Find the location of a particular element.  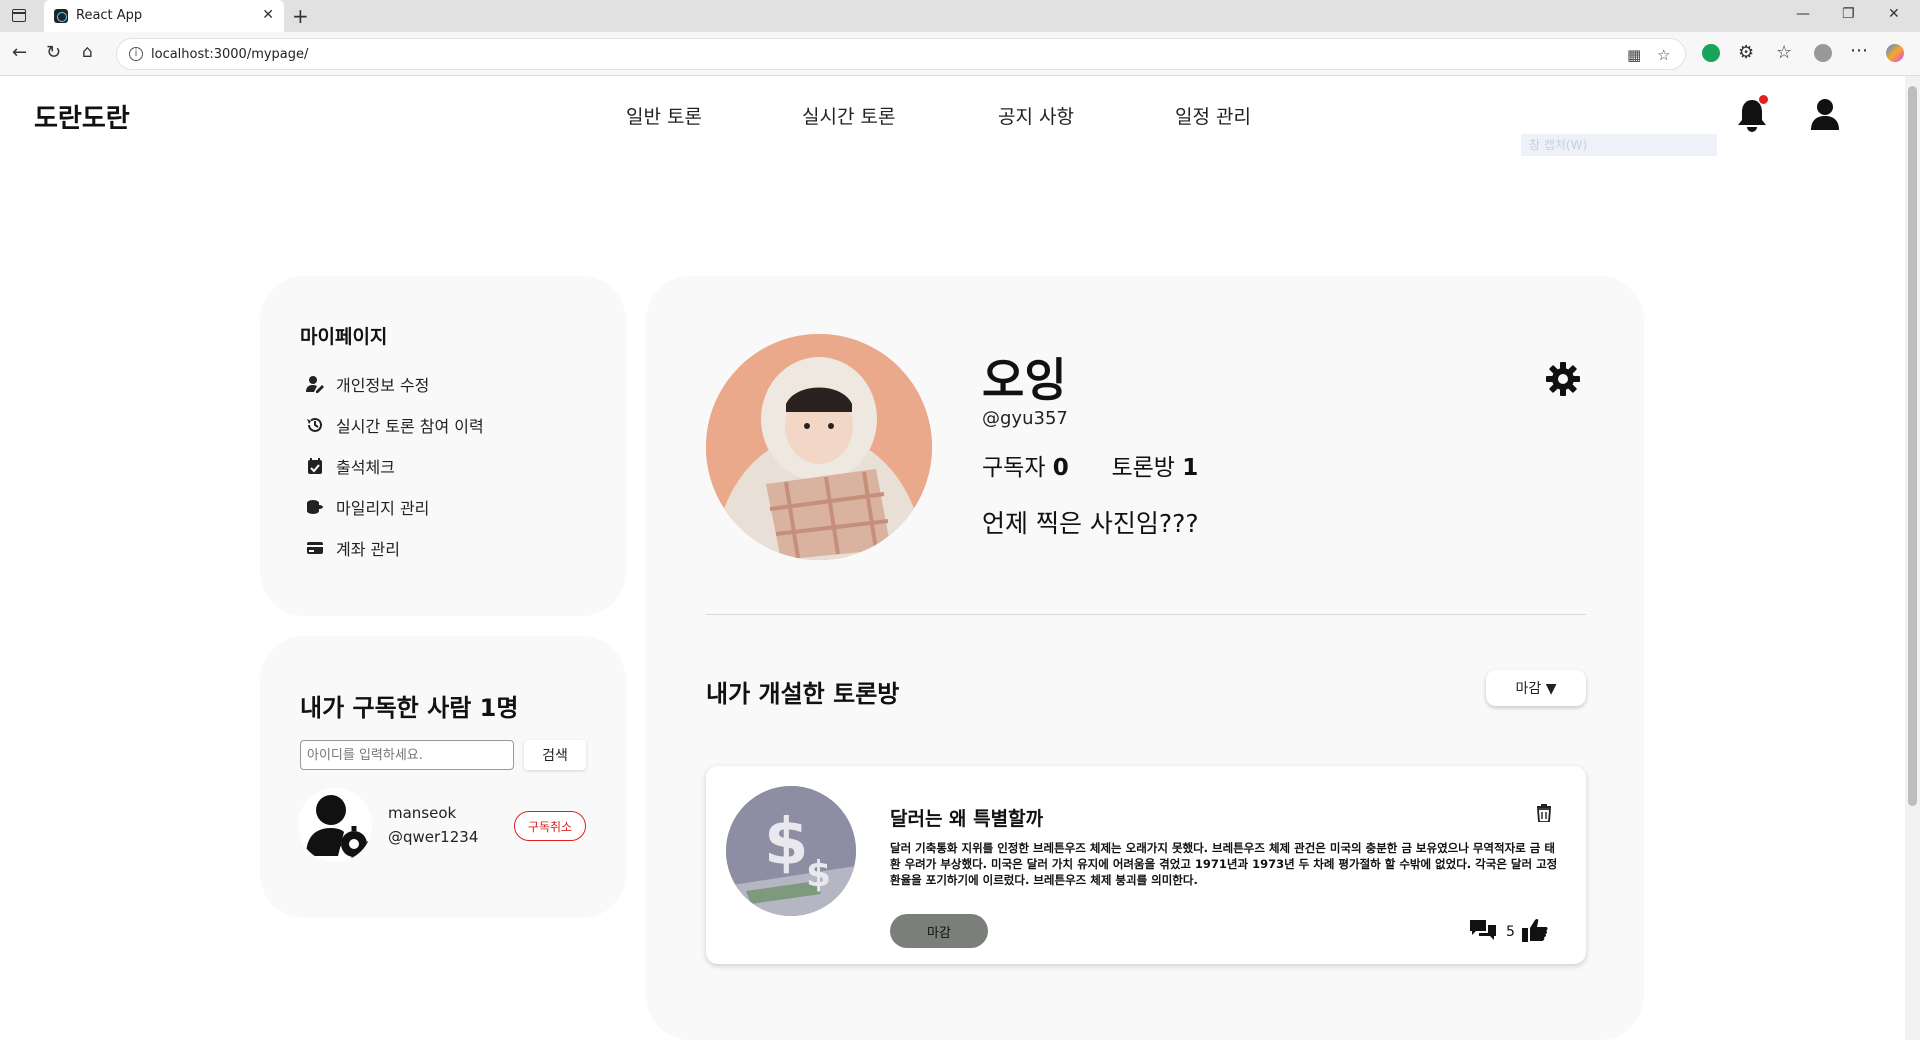

back-icon: ← is located at coordinates (19, 52).